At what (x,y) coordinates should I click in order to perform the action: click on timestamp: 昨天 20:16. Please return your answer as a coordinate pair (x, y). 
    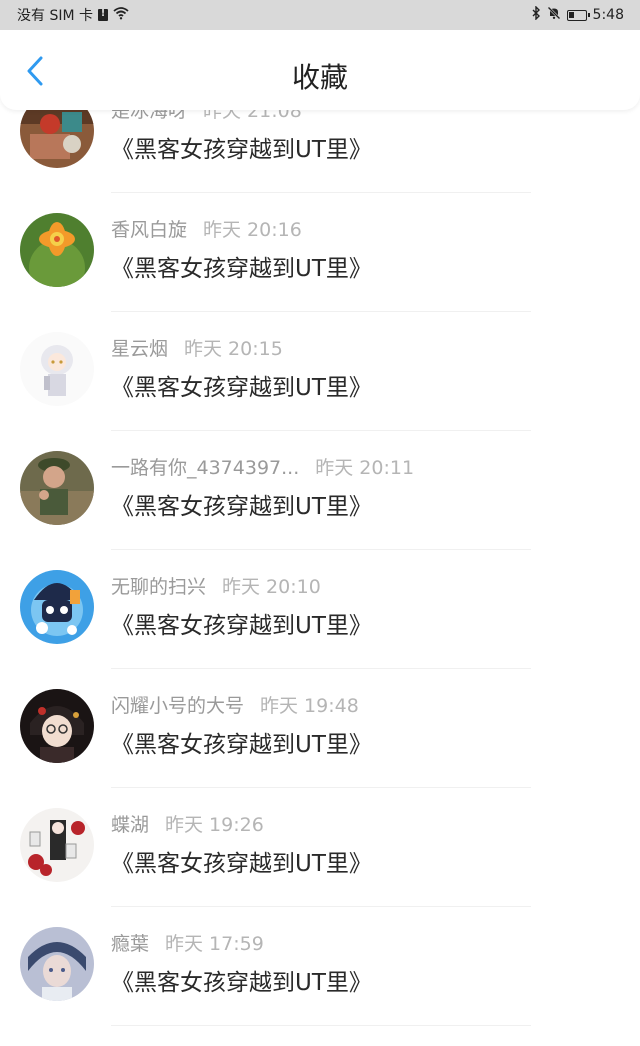
    Looking at the image, I should click on (252, 230).